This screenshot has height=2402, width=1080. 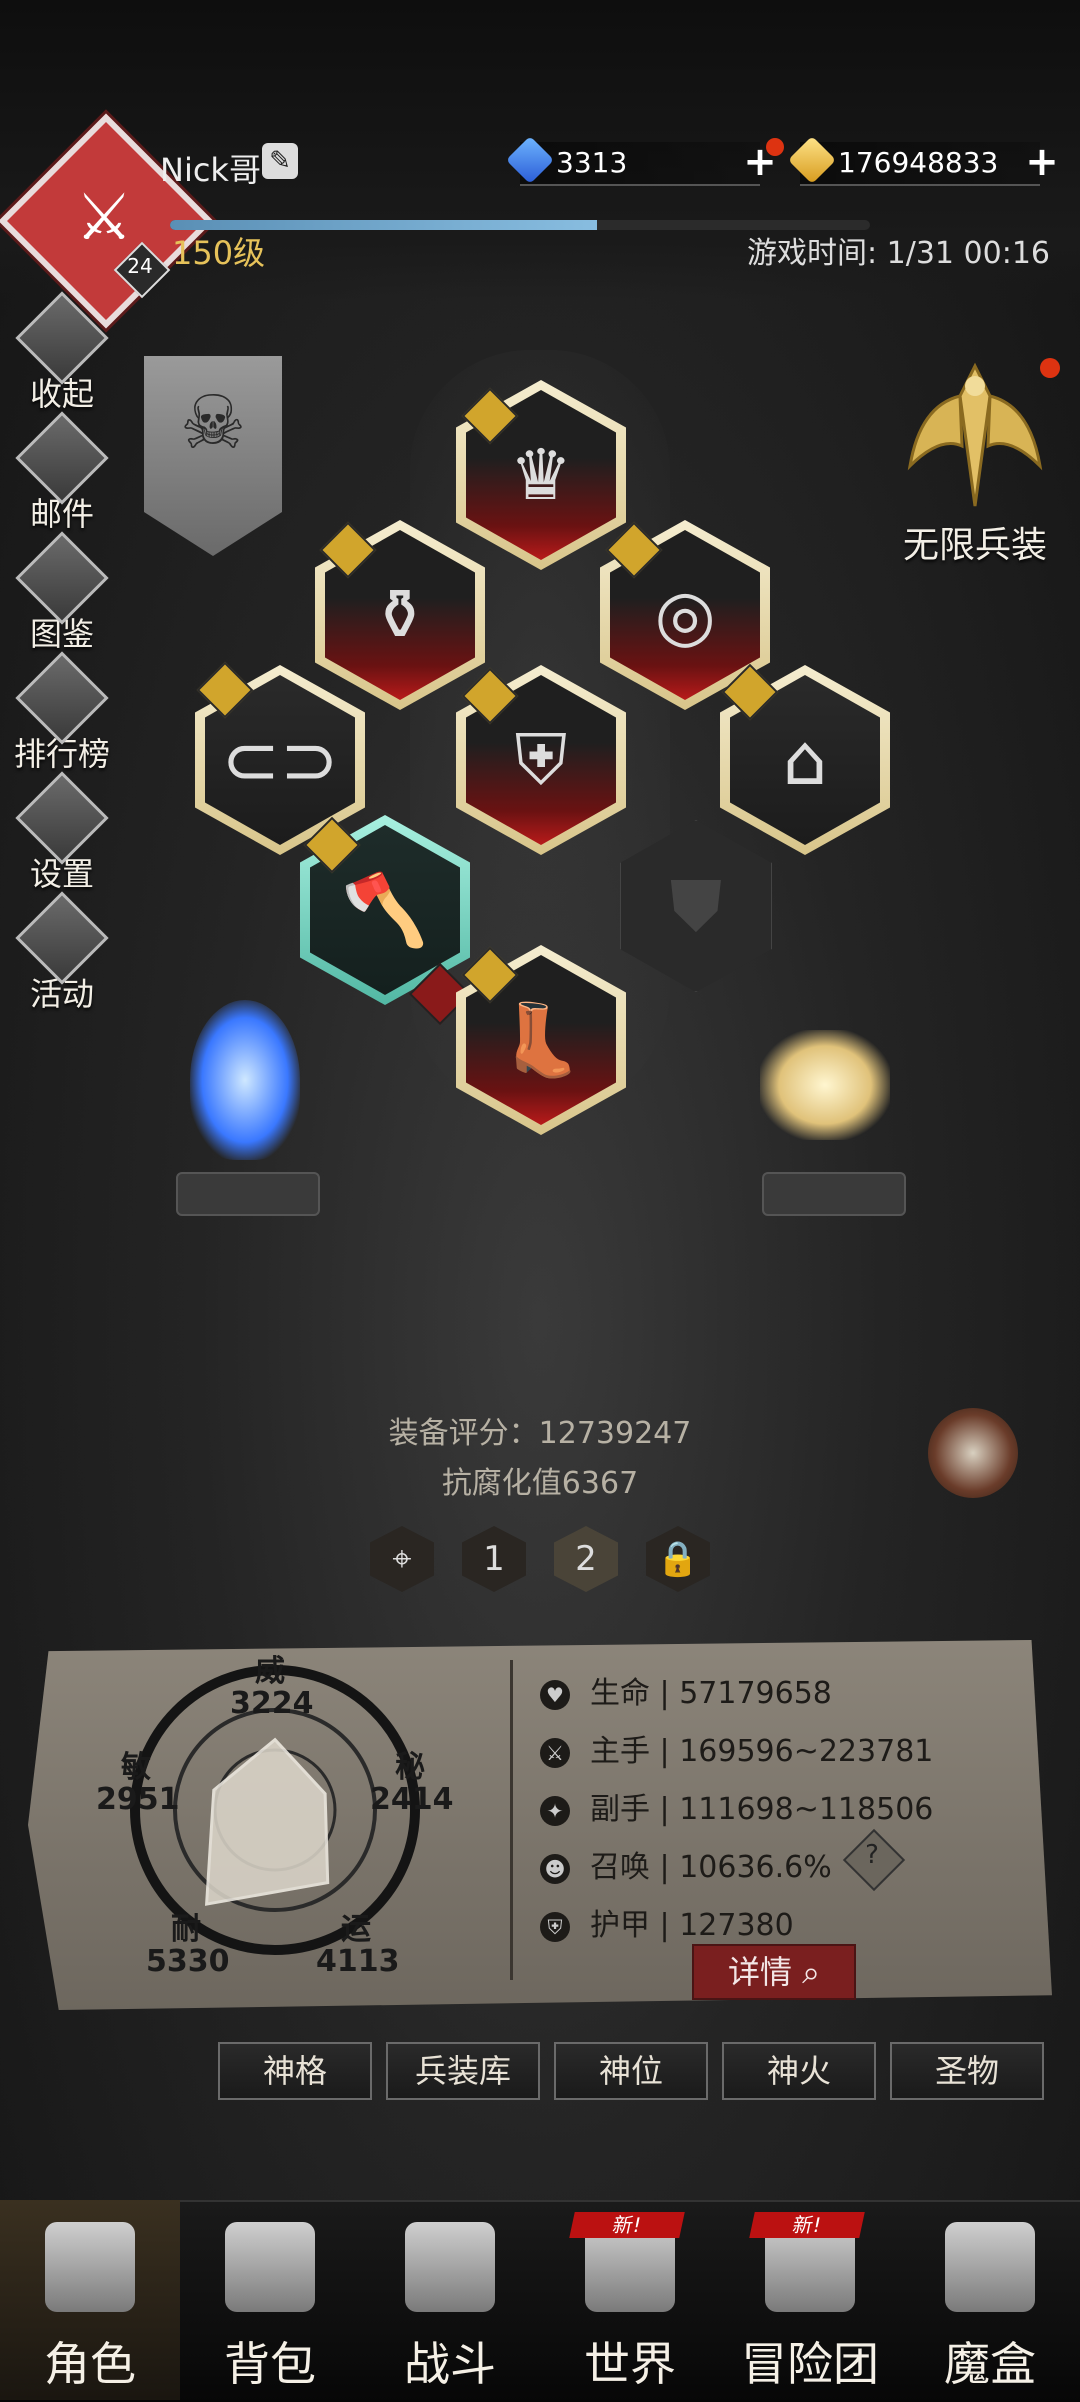 What do you see at coordinates (280, 161) in the screenshot?
I see `edit-icon: ✎` at bounding box center [280, 161].